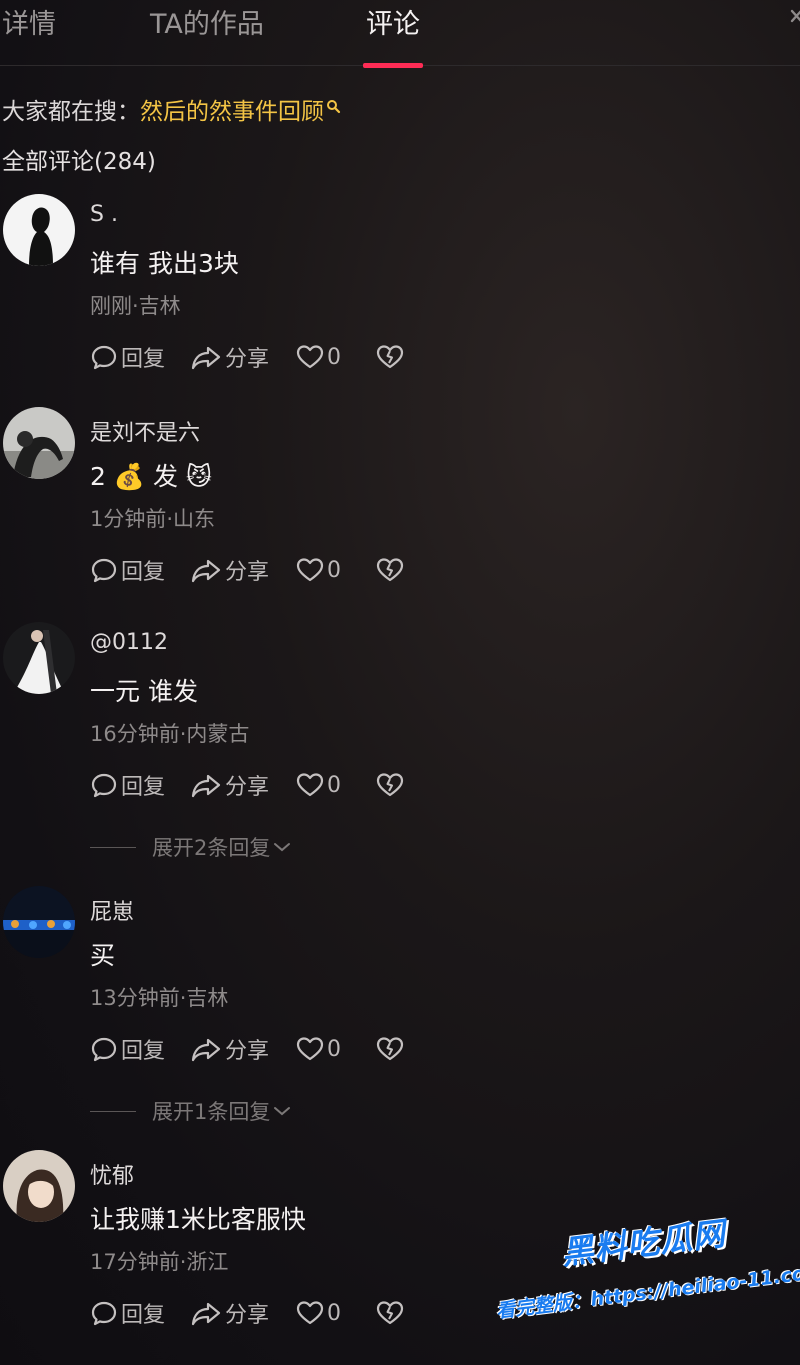 The height and width of the screenshot is (1365, 800). I want to click on comment-username: S ., so click(104, 214).